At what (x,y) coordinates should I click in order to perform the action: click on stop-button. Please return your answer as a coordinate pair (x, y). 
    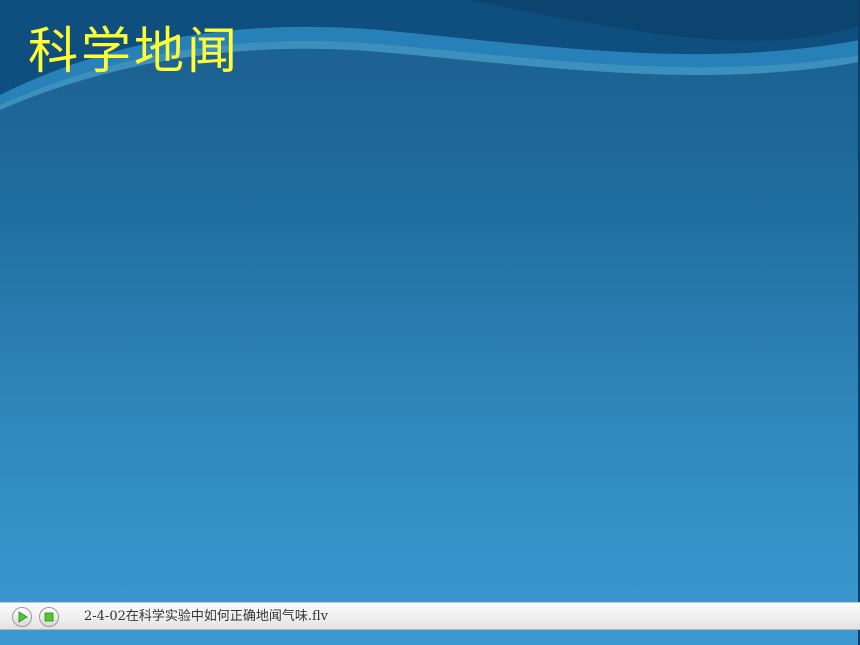
    Looking at the image, I should click on (49, 617).